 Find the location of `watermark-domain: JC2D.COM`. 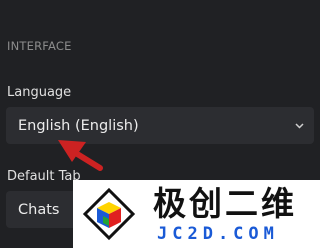

watermark-domain: JC2D.COM is located at coordinates (218, 234).